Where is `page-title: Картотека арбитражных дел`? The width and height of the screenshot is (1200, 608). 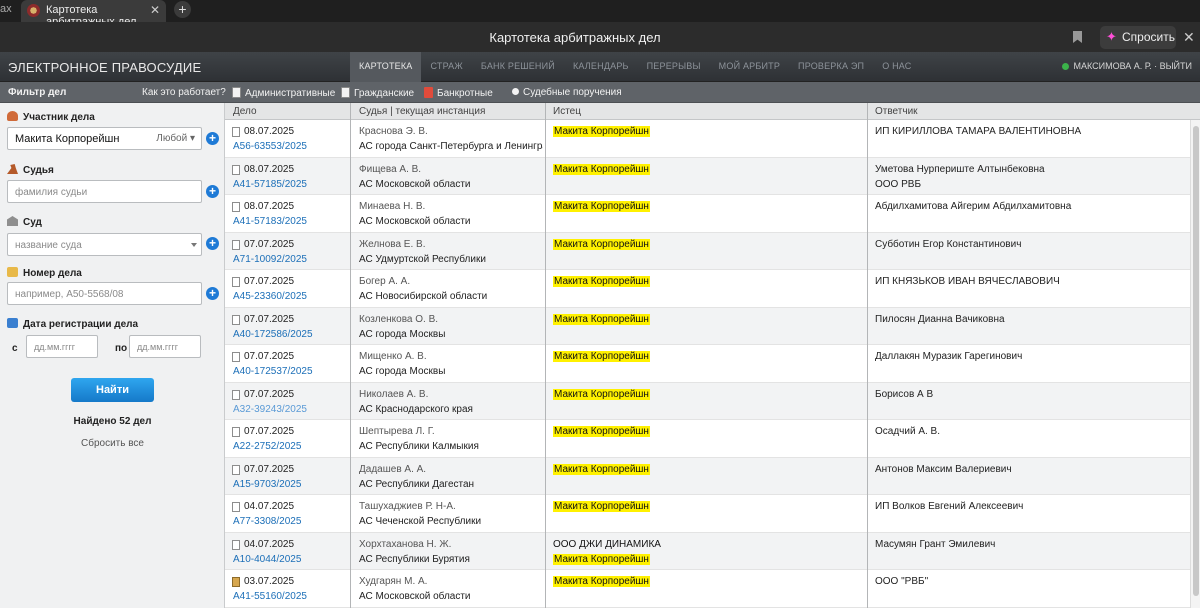
page-title: Картотека арбитражных дел is located at coordinates (575, 37).